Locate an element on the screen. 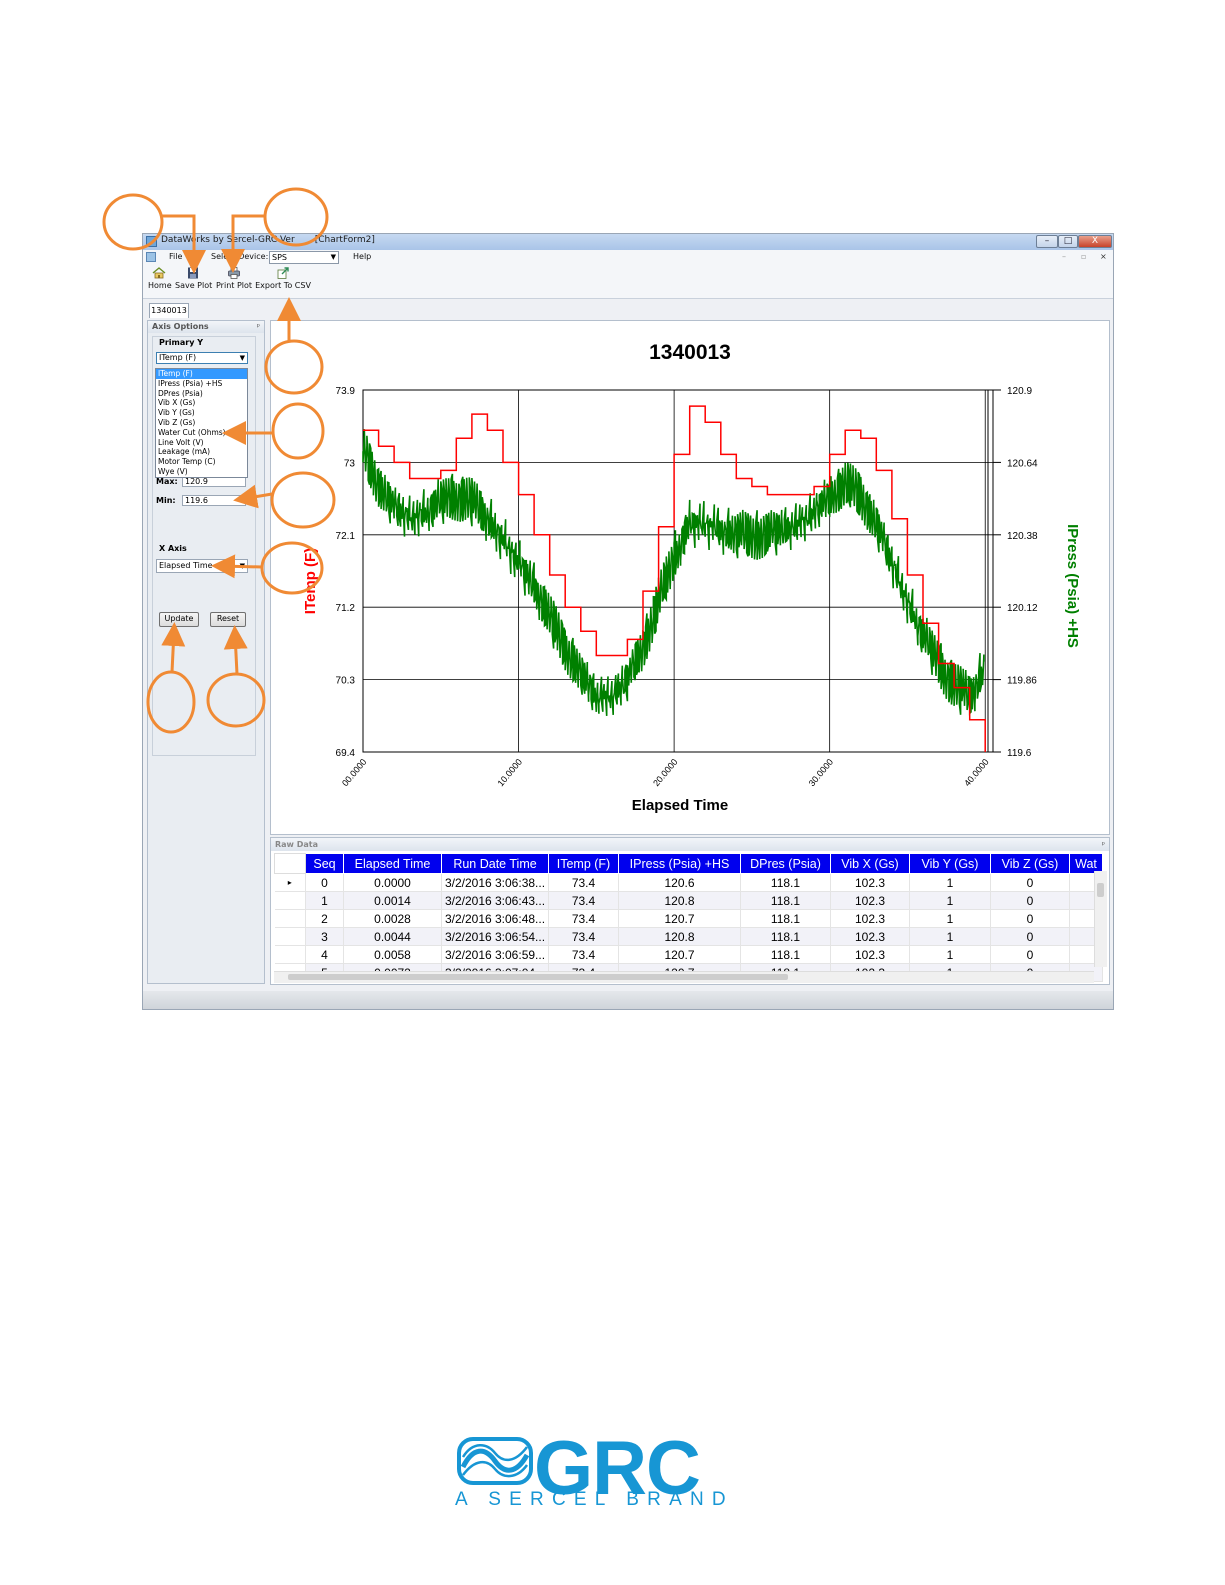 Image resolution: width=1225 pixels, height=1585 pixels. brand-tagline: A SERCEL BRAND is located at coordinates (594, 1499).